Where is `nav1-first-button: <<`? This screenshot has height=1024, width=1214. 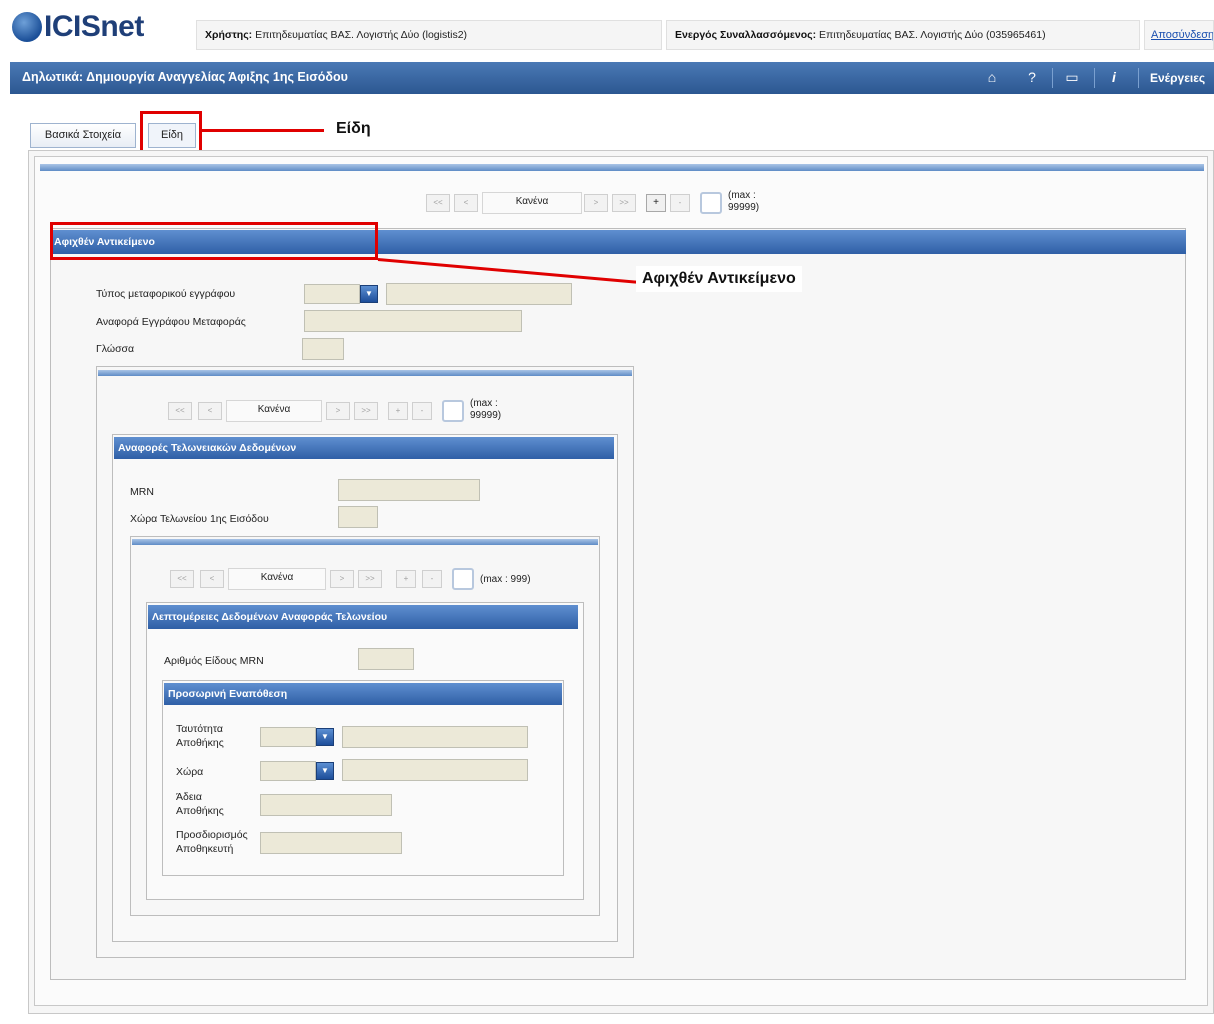
nav1-first-button: << is located at coordinates (438, 203).